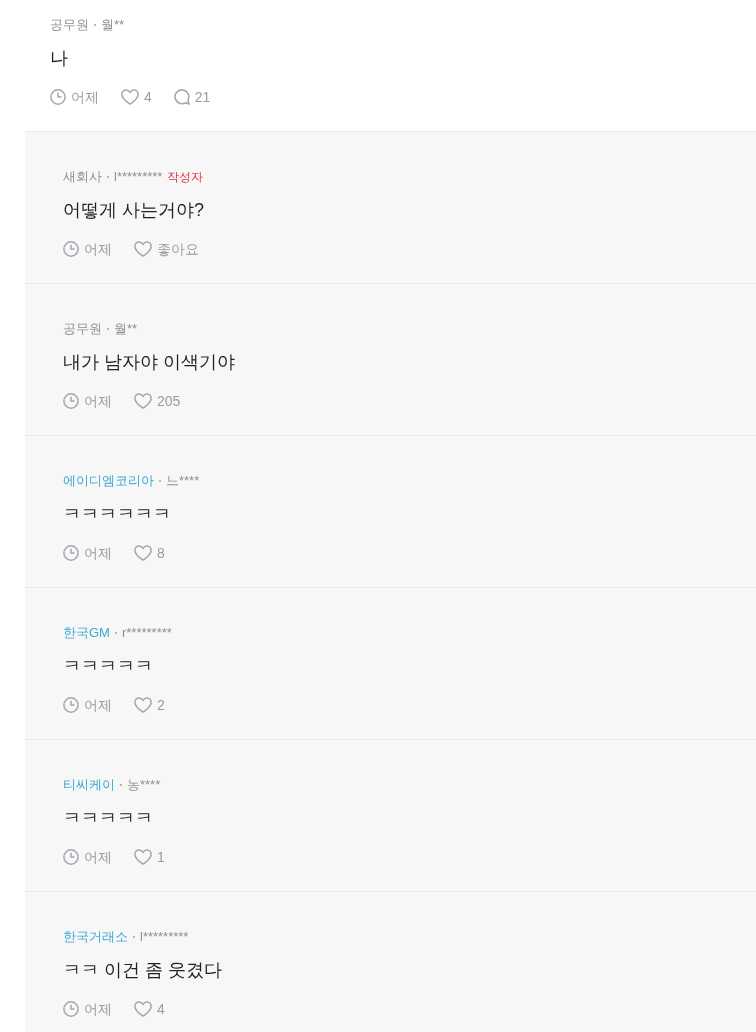  I want to click on like-button: 2, so click(149, 705).